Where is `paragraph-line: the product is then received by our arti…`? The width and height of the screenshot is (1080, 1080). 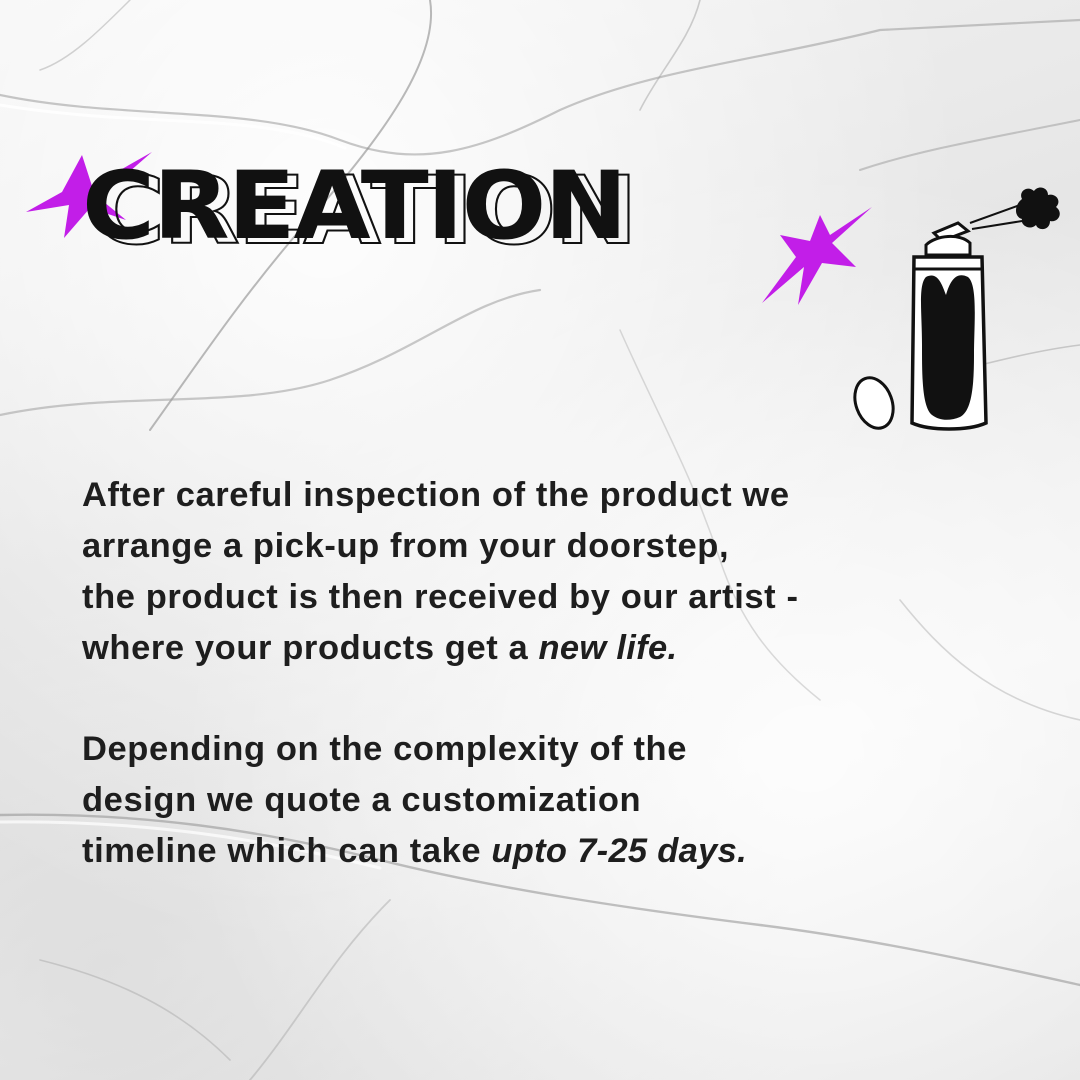 paragraph-line: the product is then received by our arti… is located at coordinates (440, 597).